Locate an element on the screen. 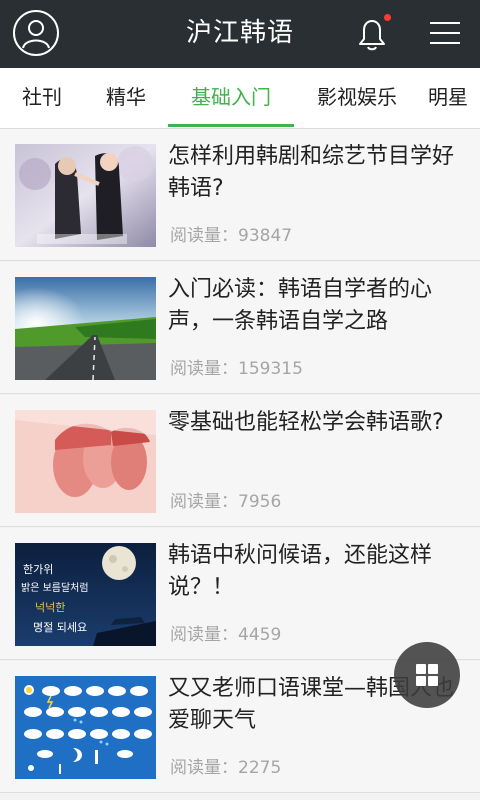  tab-celebrity: 明星 is located at coordinates (454, 98).